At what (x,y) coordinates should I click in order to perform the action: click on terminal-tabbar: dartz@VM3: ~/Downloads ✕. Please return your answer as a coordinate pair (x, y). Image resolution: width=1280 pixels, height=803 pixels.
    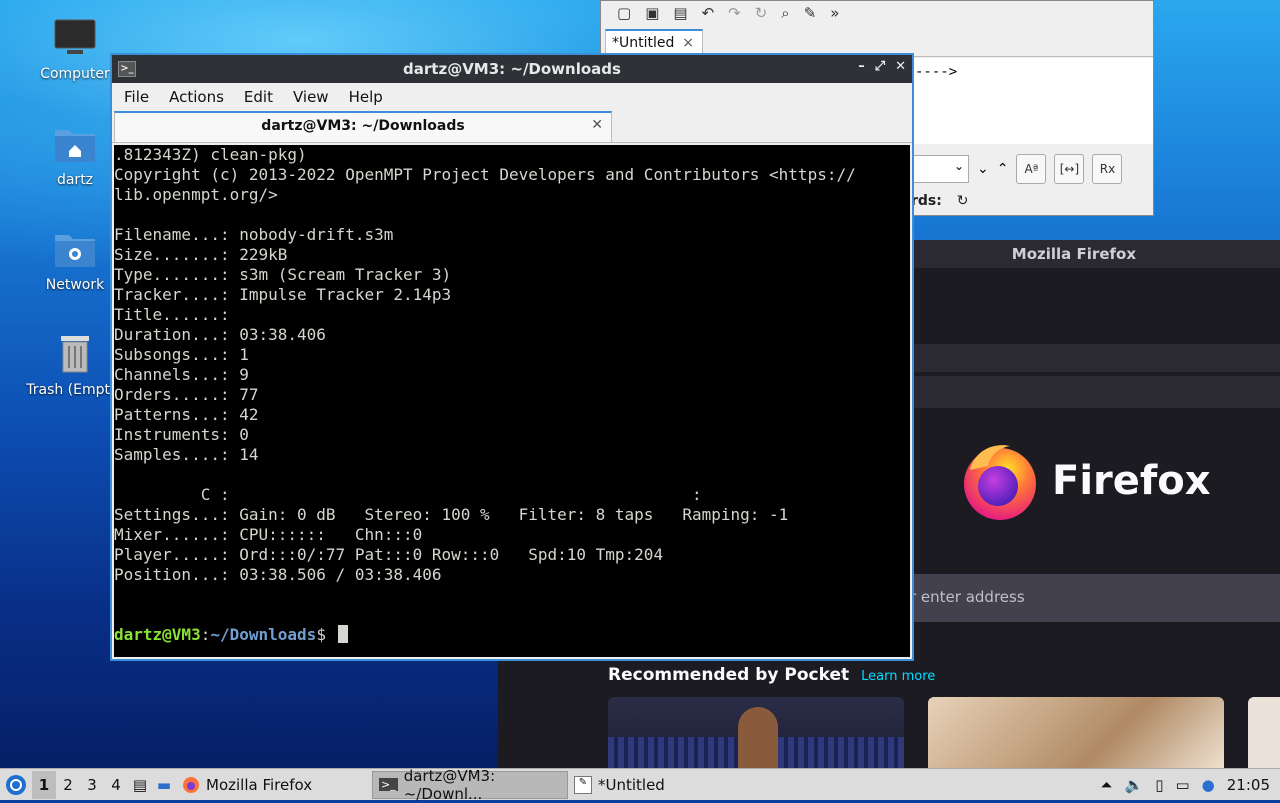
    Looking at the image, I should click on (512, 127).